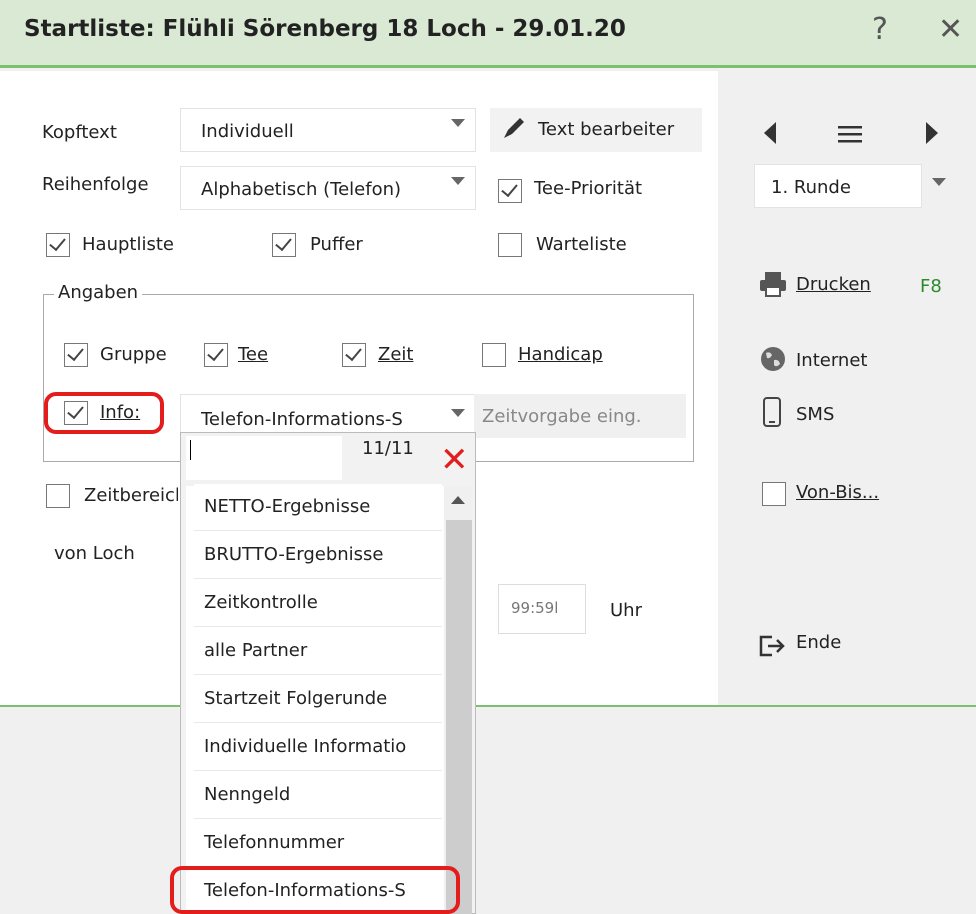 The height and width of the screenshot is (914, 976). I want to click on info-select: Telefon-Informations-S, so click(328, 415).